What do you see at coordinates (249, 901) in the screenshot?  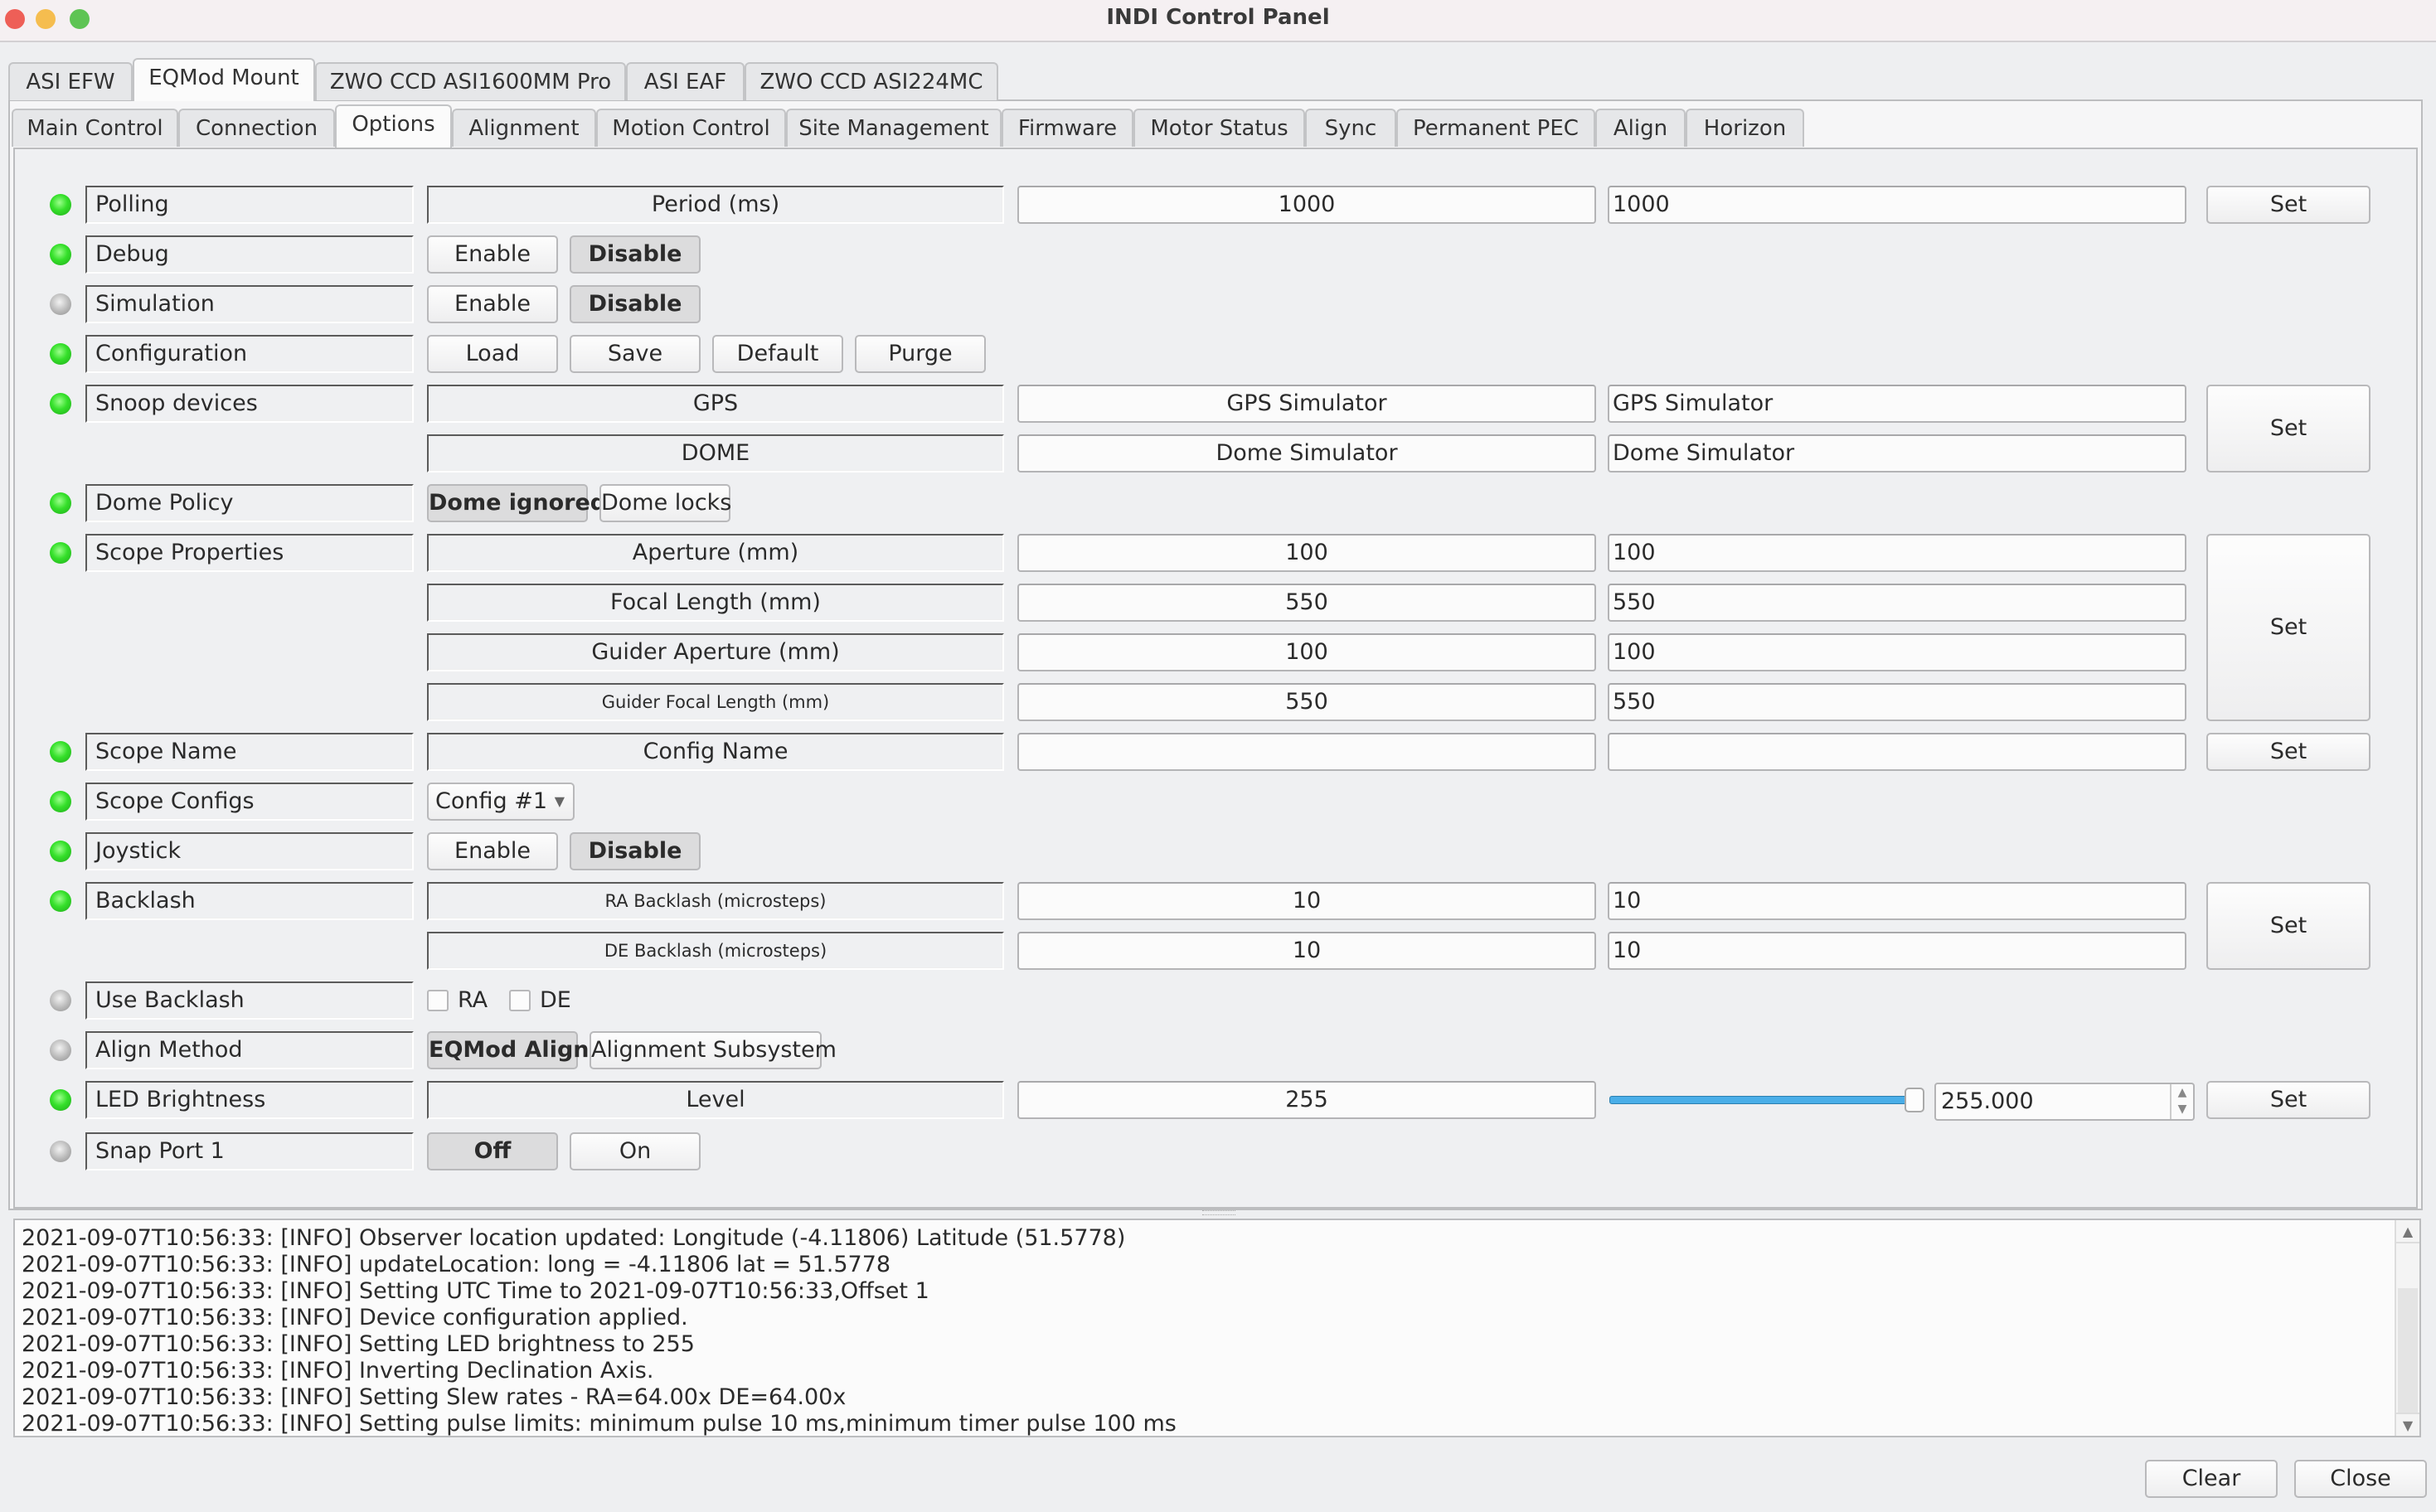 I see `backlash-label: Backlash` at bounding box center [249, 901].